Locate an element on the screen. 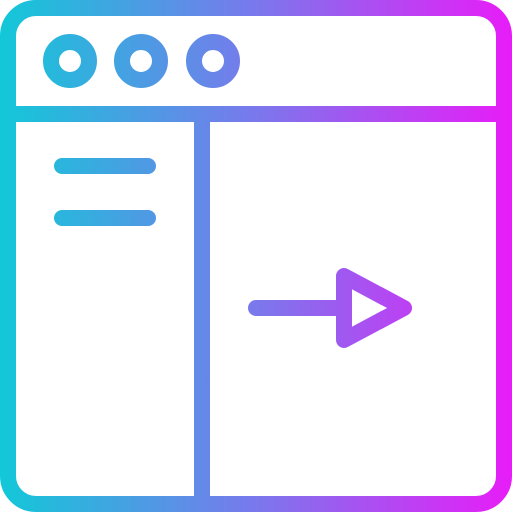  window-control-1-icon is located at coordinates (70, 61).